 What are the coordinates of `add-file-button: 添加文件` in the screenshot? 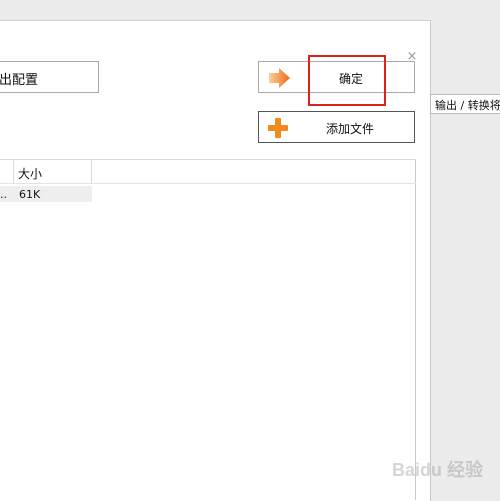 It's located at (336, 127).